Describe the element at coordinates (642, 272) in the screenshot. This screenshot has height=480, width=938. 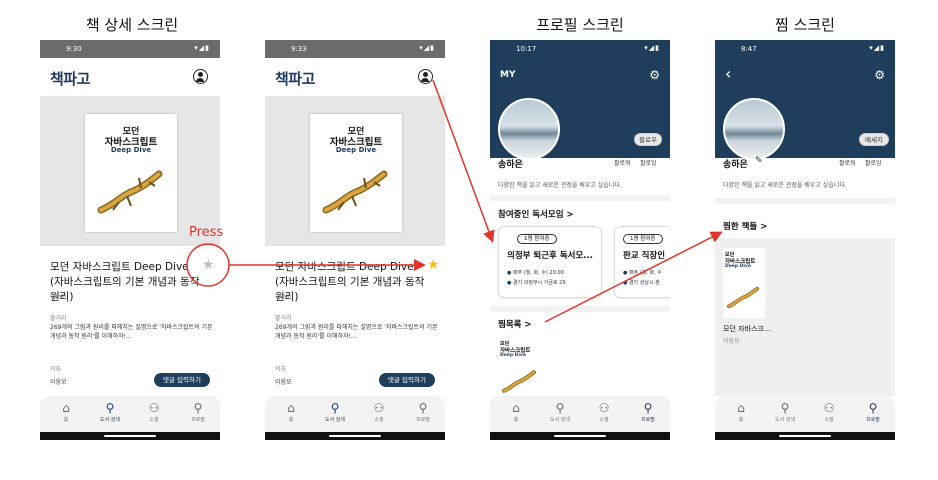
I see `club-schedule: ● 매주 (월, 화, 수` at that location.